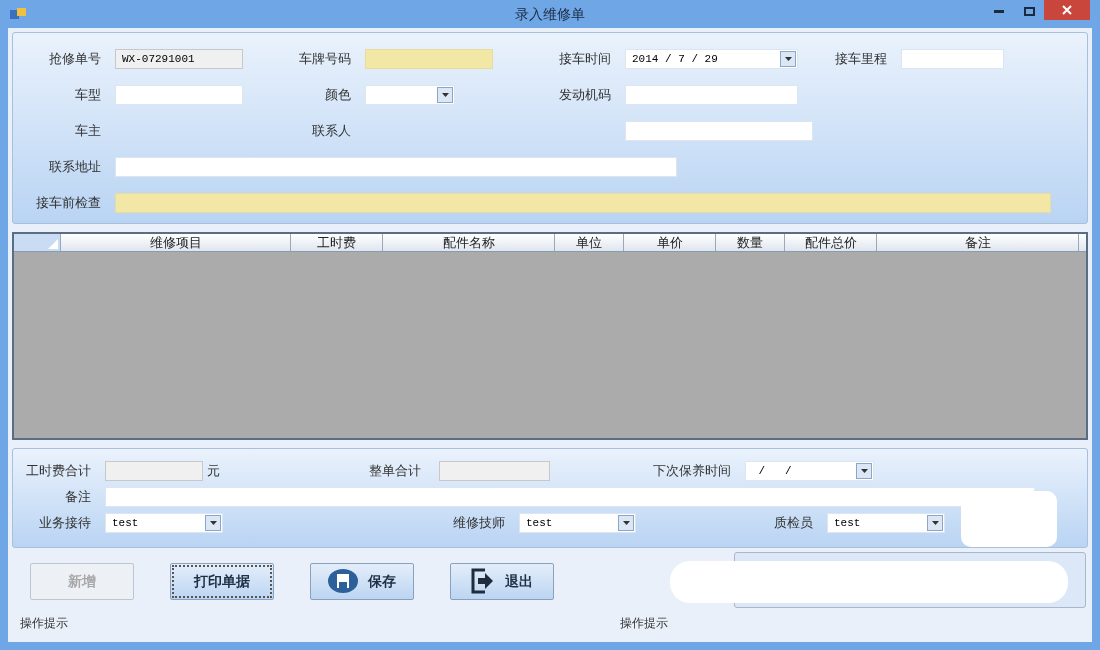 Image resolution: width=1100 pixels, height=650 pixels. I want to click on close-icon, so click(1067, 10).